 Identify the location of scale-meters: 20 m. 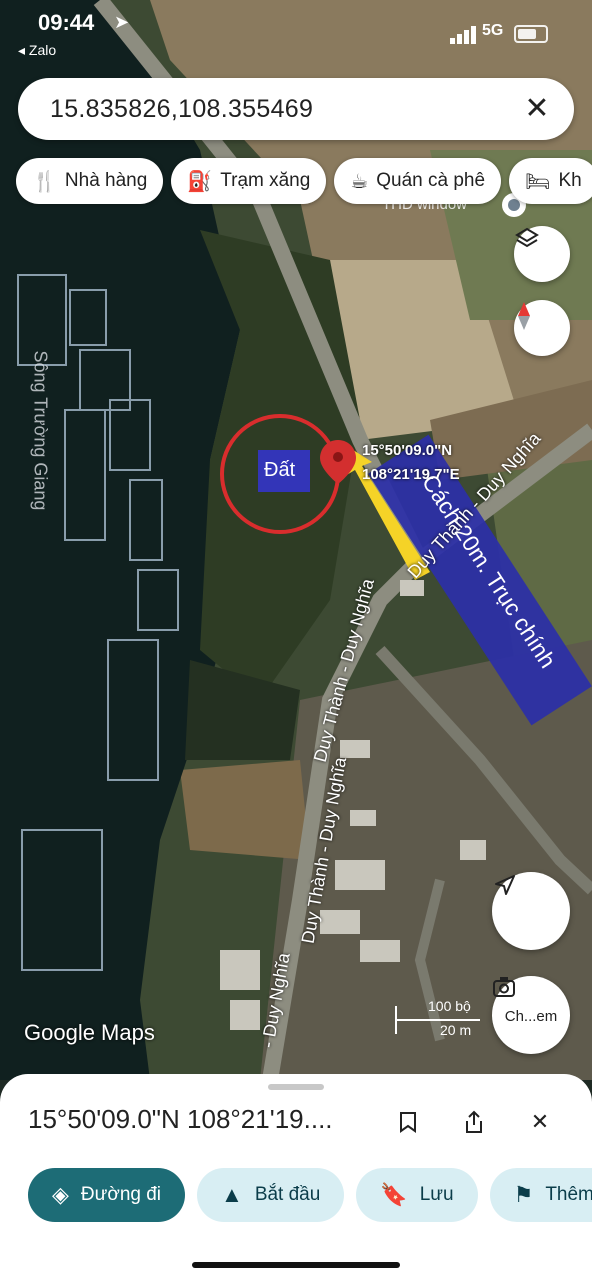
(456, 1030).